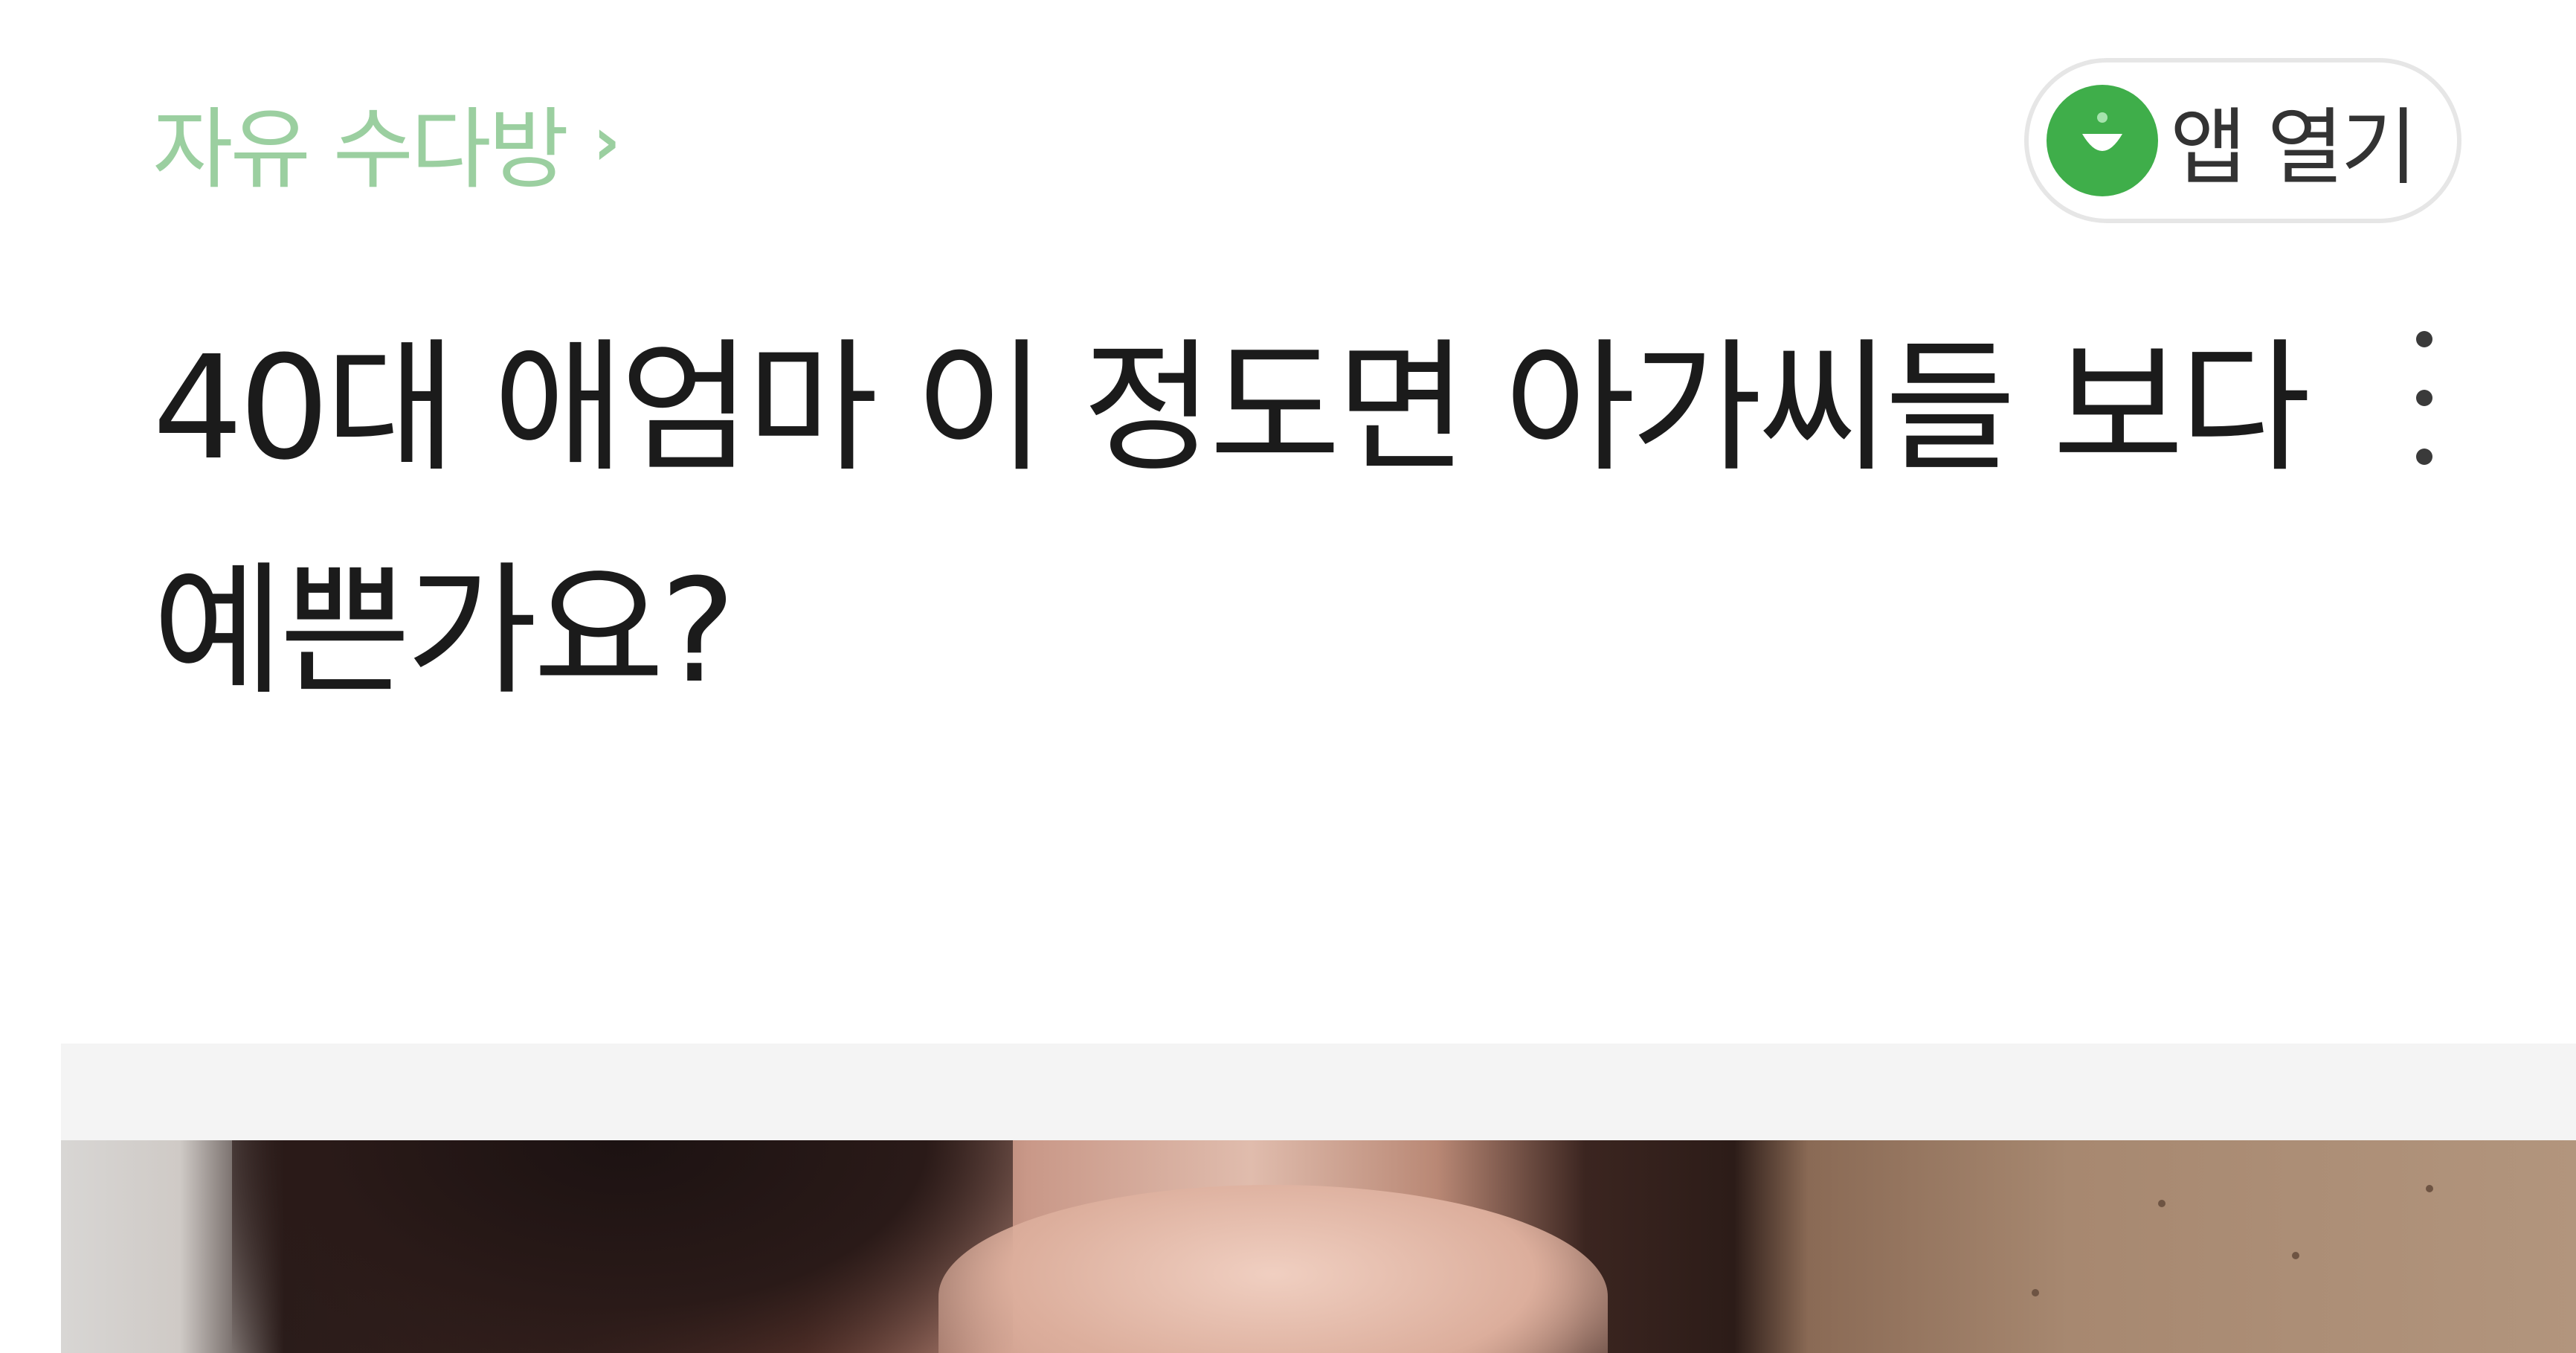 Image resolution: width=2576 pixels, height=1353 pixels. I want to click on open-app-button: 앱 열기, so click(2242, 140).